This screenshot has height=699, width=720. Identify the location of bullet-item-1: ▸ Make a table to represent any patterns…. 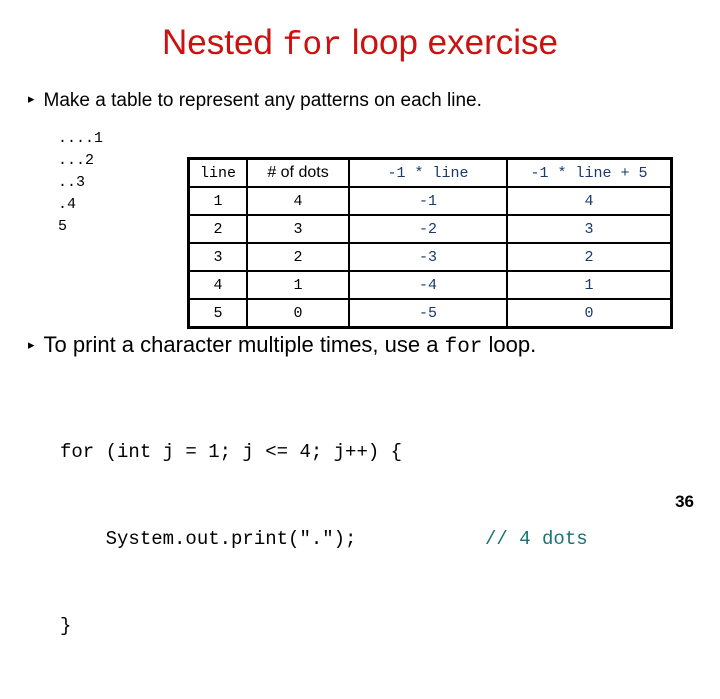
(255, 101).